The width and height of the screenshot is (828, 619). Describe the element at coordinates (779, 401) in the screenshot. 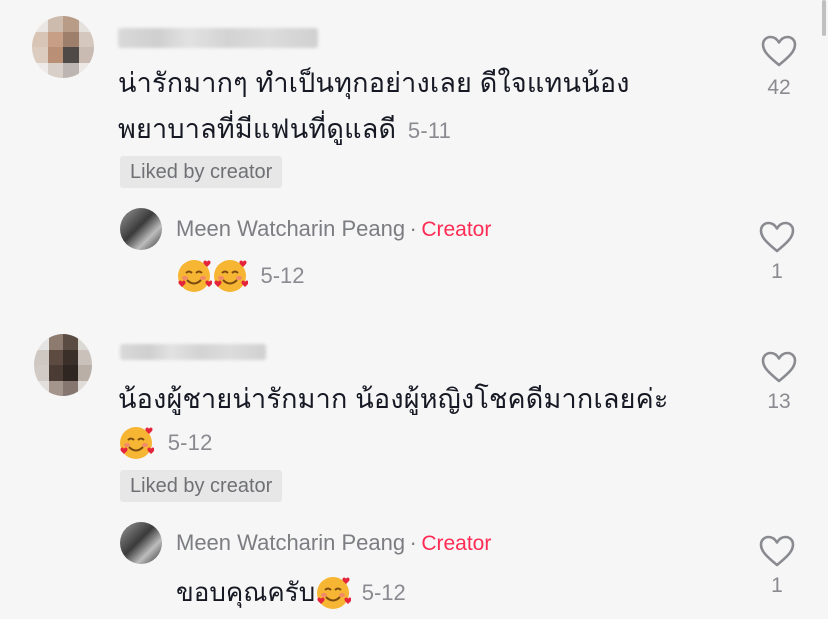

I see `like-count: 13` at that location.